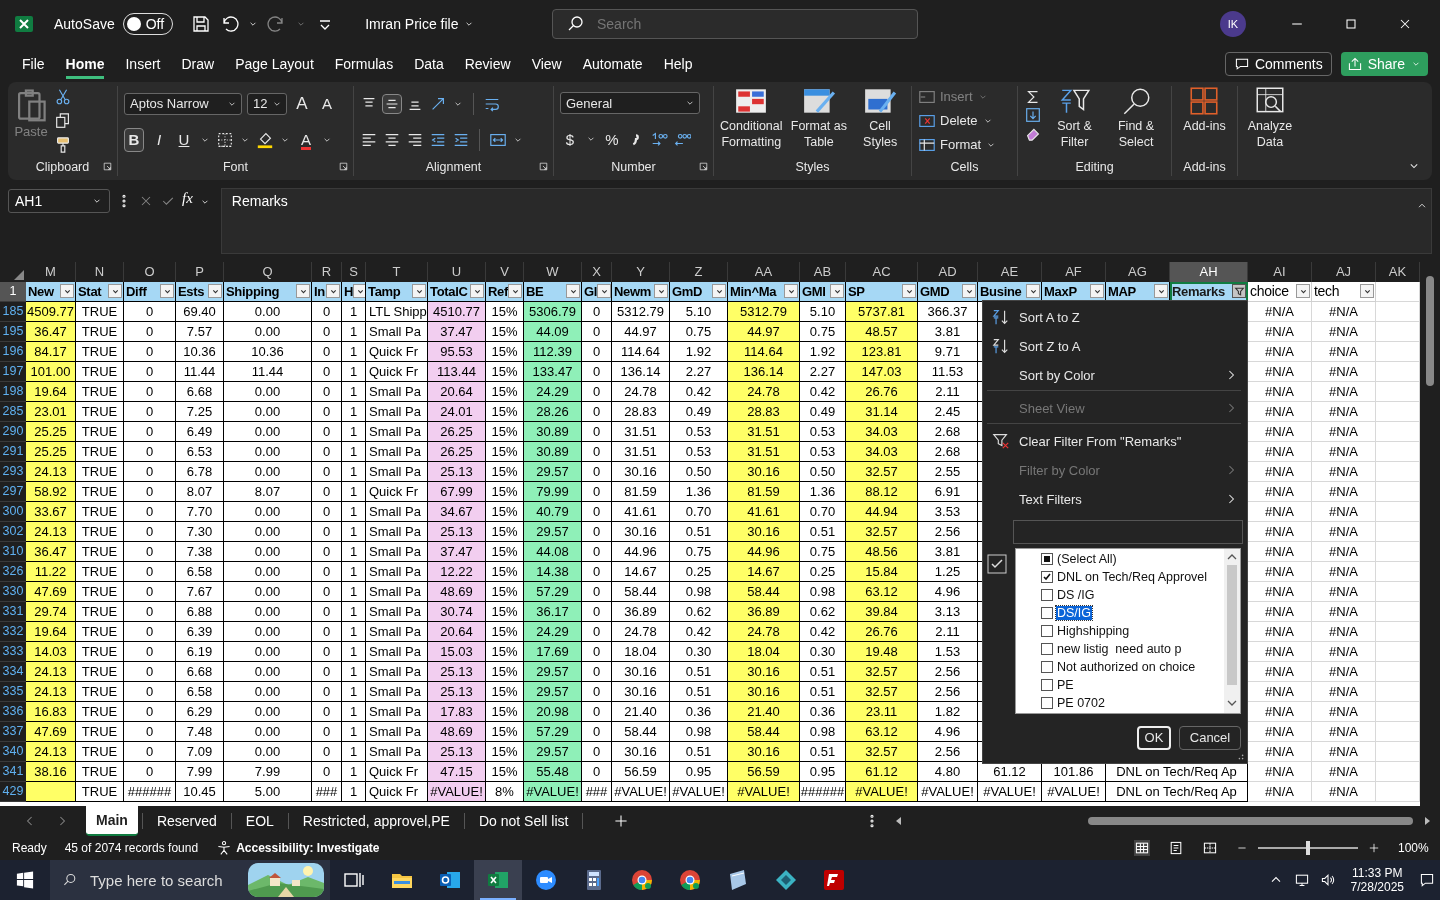  Describe the element at coordinates (85, 63) in the screenshot. I see `ribbon-tab: Home` at that location.